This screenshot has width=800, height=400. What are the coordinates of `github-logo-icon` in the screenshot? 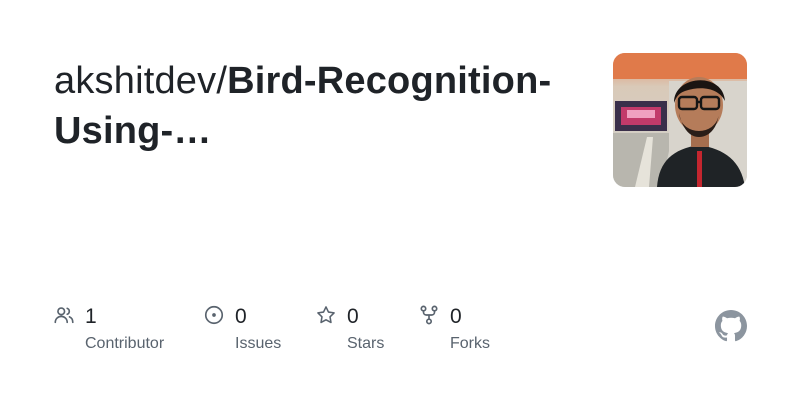 It's located at (731, 326).